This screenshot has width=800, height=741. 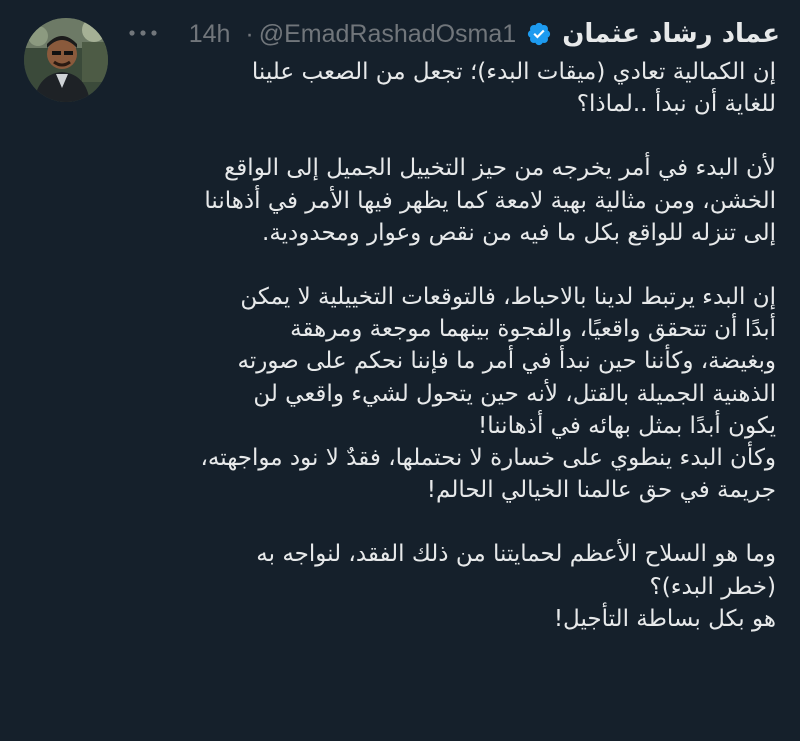 What do you see at coordinates (627, 425) in the screenshot?
I see `text-line: يكون أبدًا بمثل بهائه في أذهاننا!` at bounding box center [627, 425].